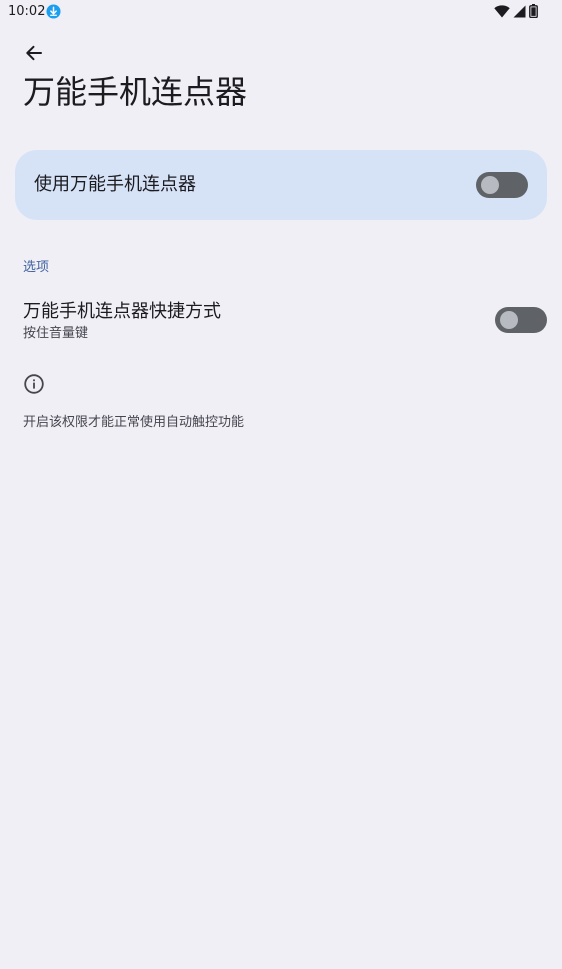  I want to click on wifi-icon, so click(502, 10).